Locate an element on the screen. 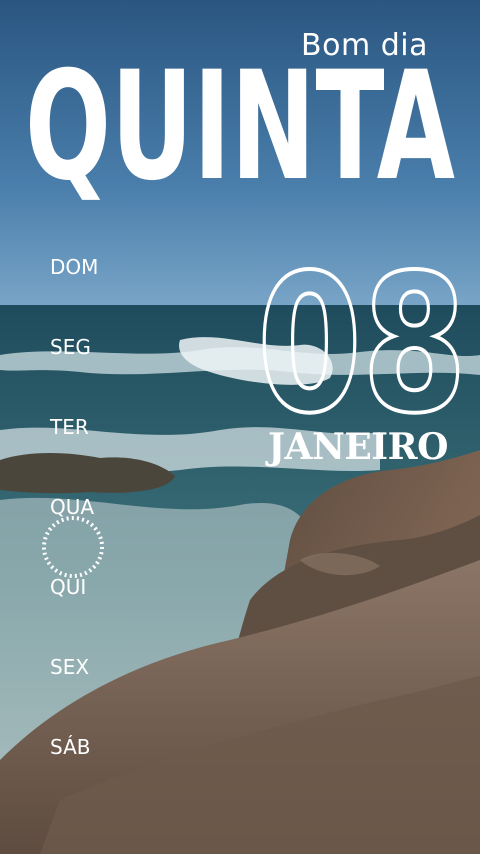  day-label-sáb: SÁB is located at coordinates (70, 747).